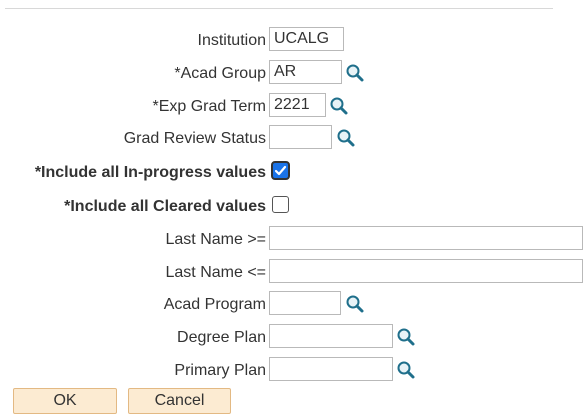 This screenshot has height=414, width=583. I want to click on last-name-to-label: Last Name <=, so click(216, 272).